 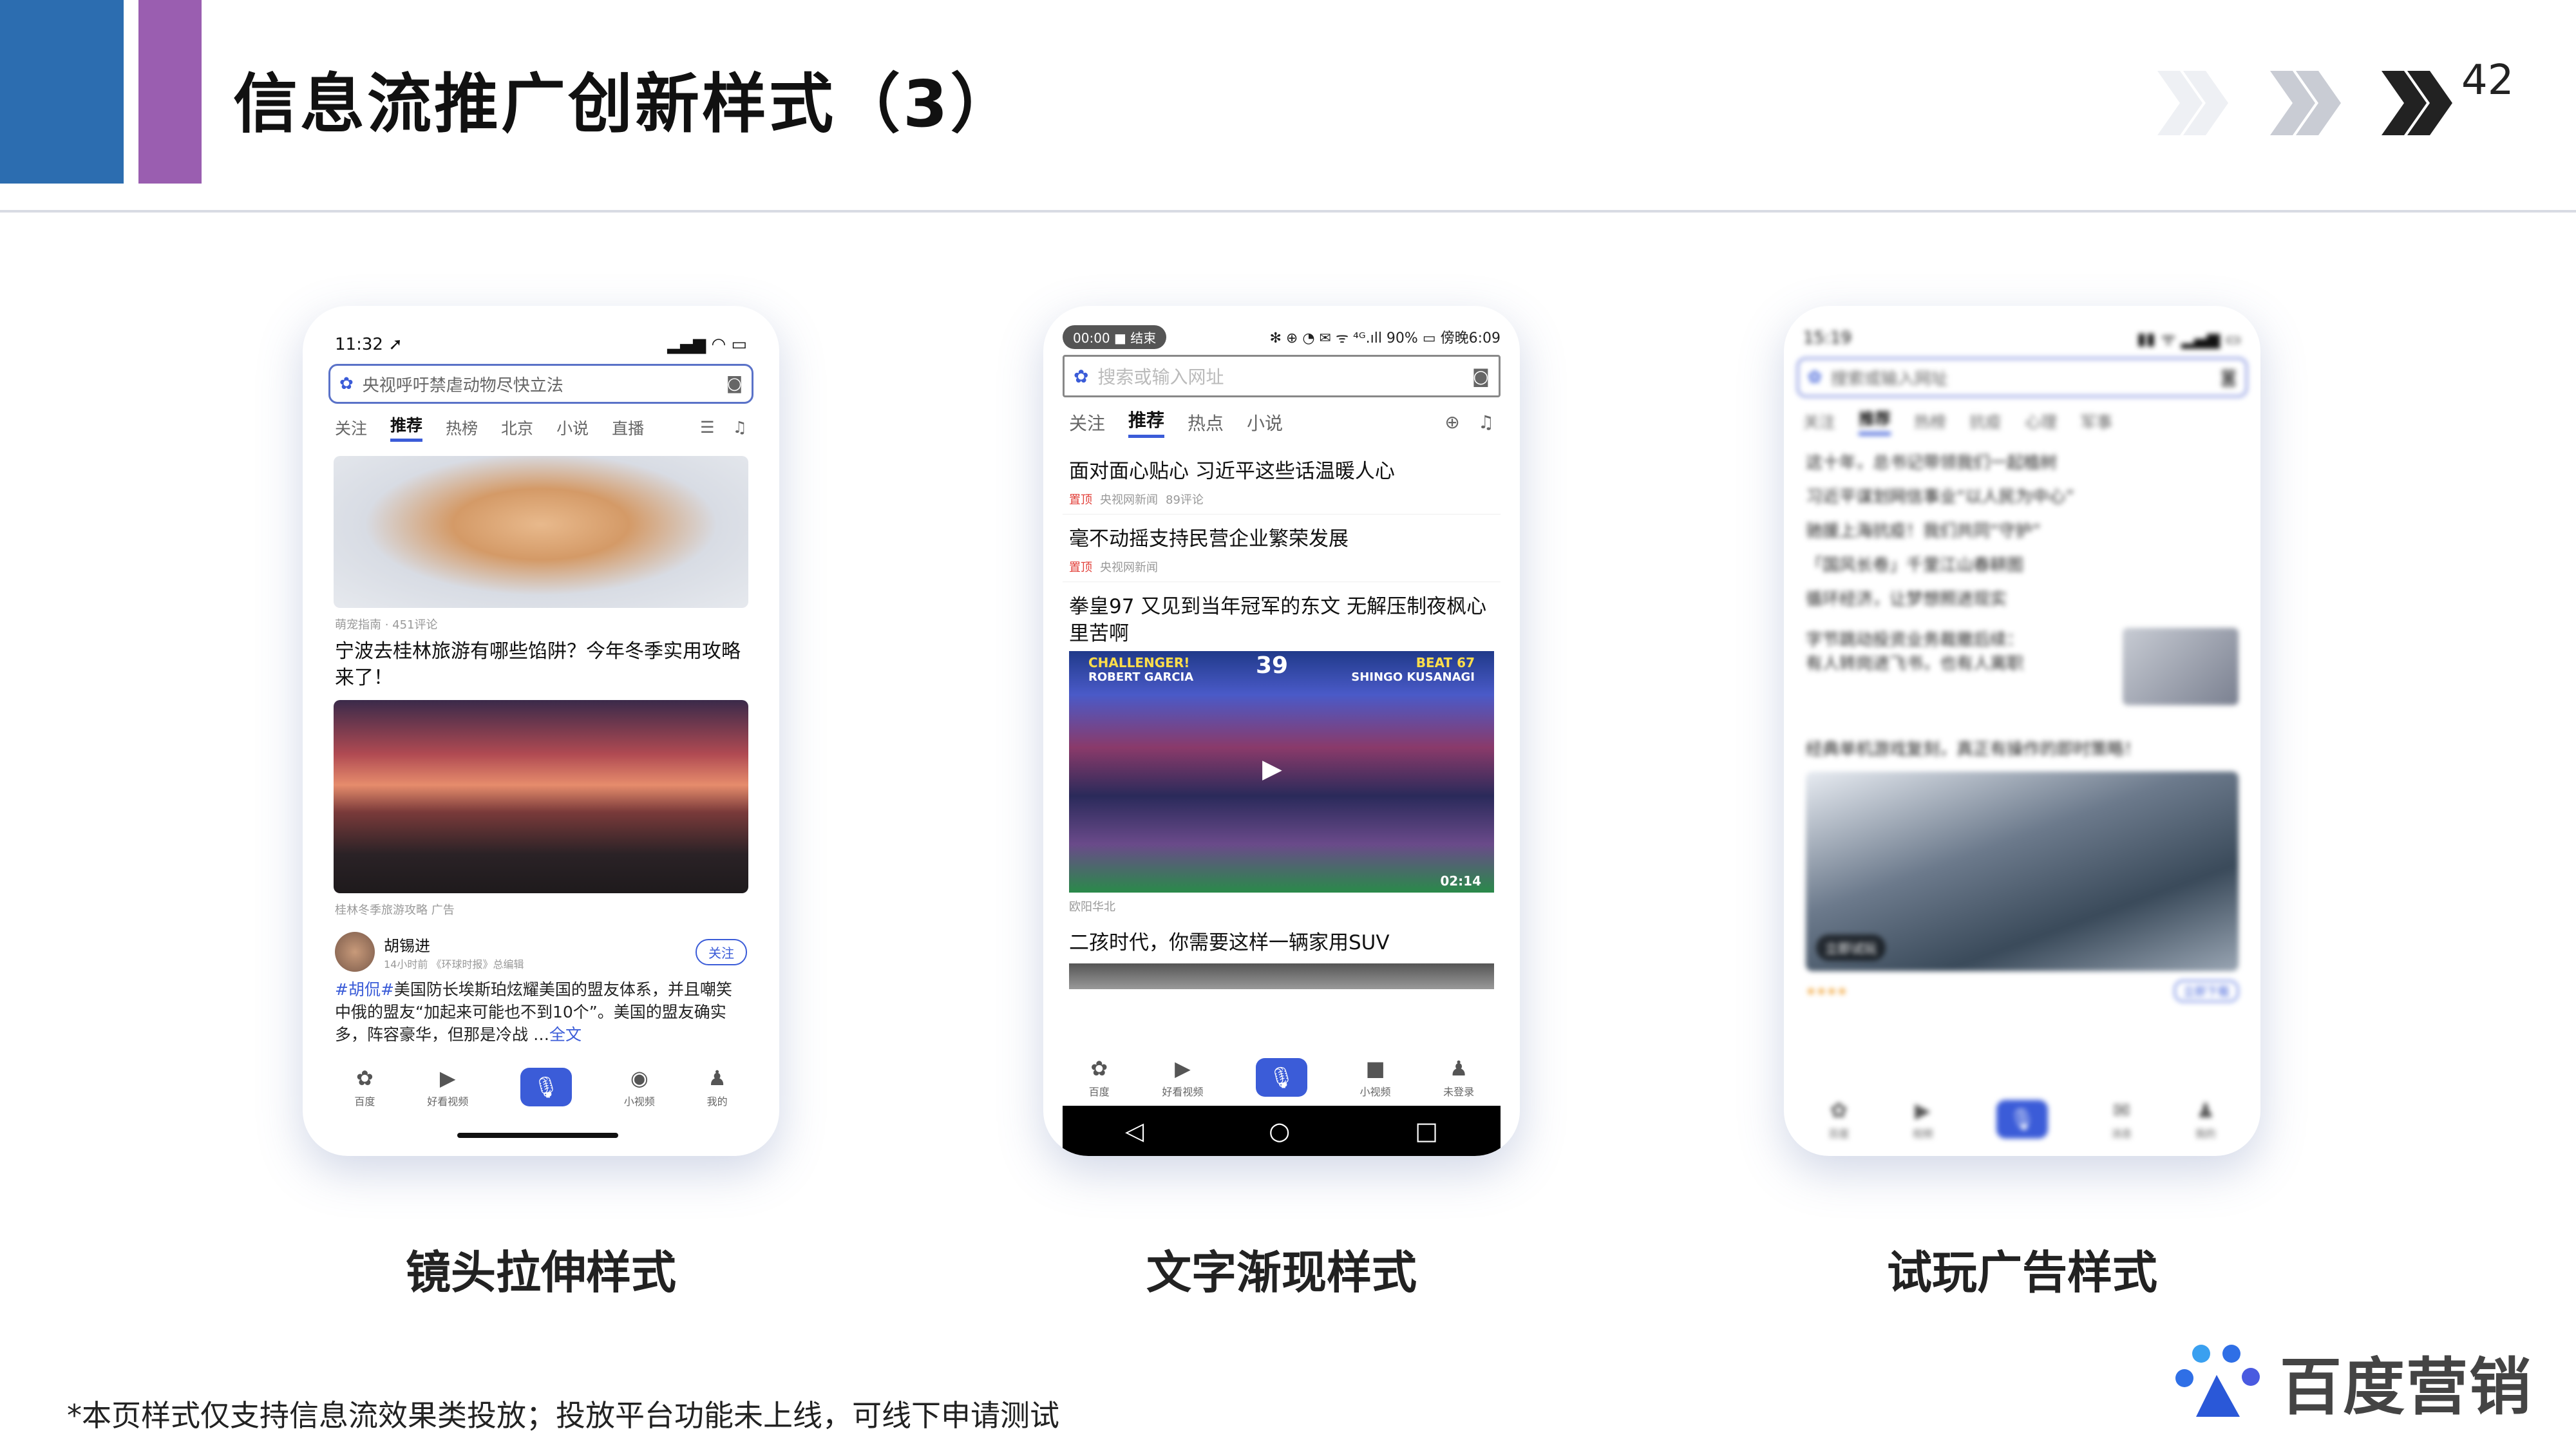 I want to click on home-icon: ○, so click(x=1279, y=1131).